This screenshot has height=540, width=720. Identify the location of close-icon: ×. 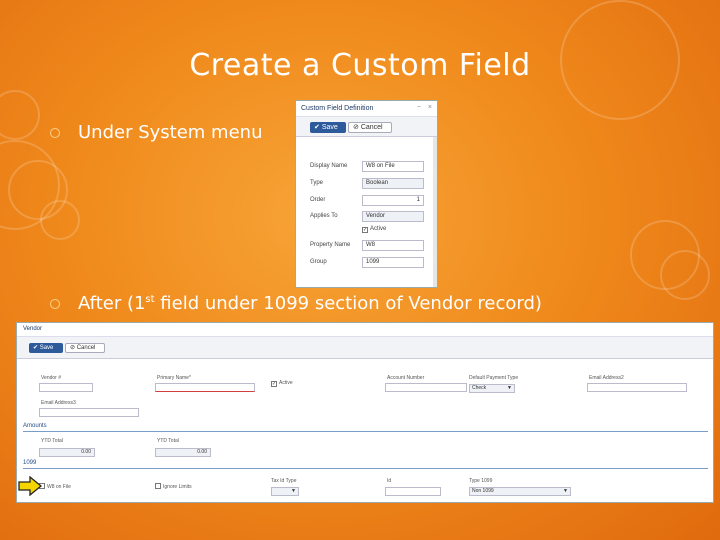
(430, 107).